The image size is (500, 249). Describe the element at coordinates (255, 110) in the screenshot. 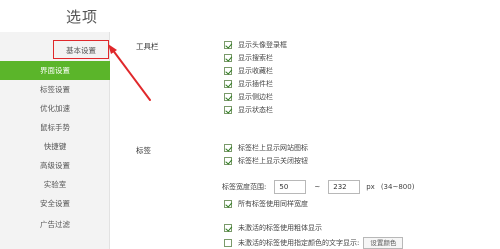

I see `option-label: 显示状态栏` at that location.